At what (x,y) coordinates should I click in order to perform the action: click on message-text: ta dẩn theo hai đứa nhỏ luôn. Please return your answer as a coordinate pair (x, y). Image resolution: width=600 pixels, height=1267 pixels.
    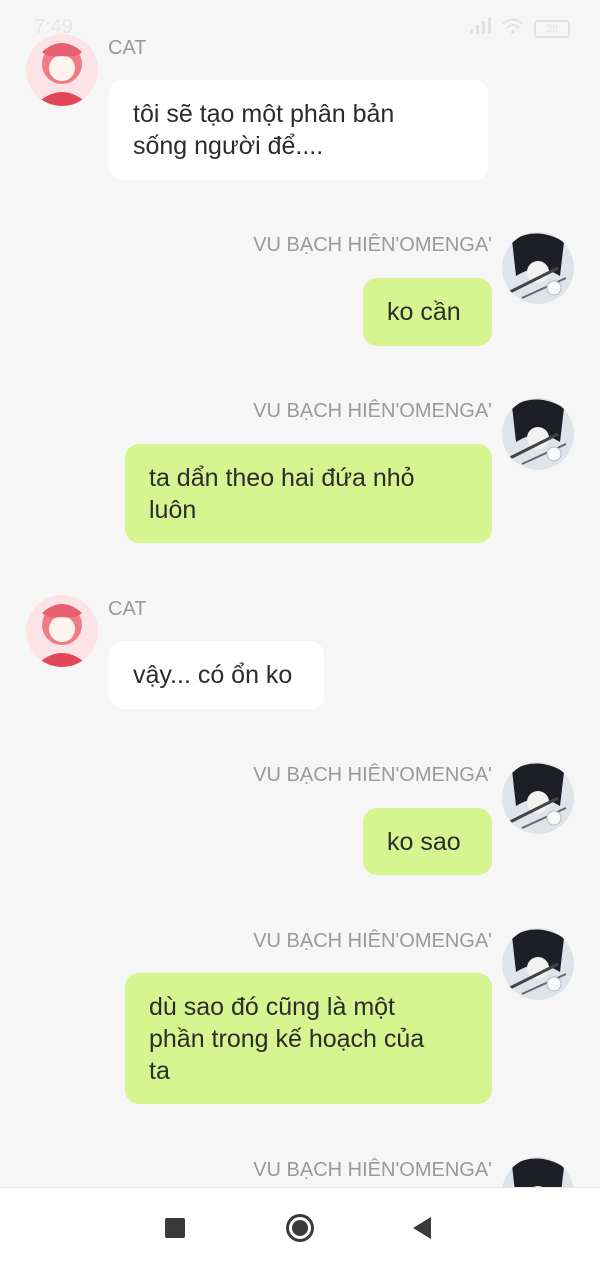
    Looking at the image, I should click on (282, 494).